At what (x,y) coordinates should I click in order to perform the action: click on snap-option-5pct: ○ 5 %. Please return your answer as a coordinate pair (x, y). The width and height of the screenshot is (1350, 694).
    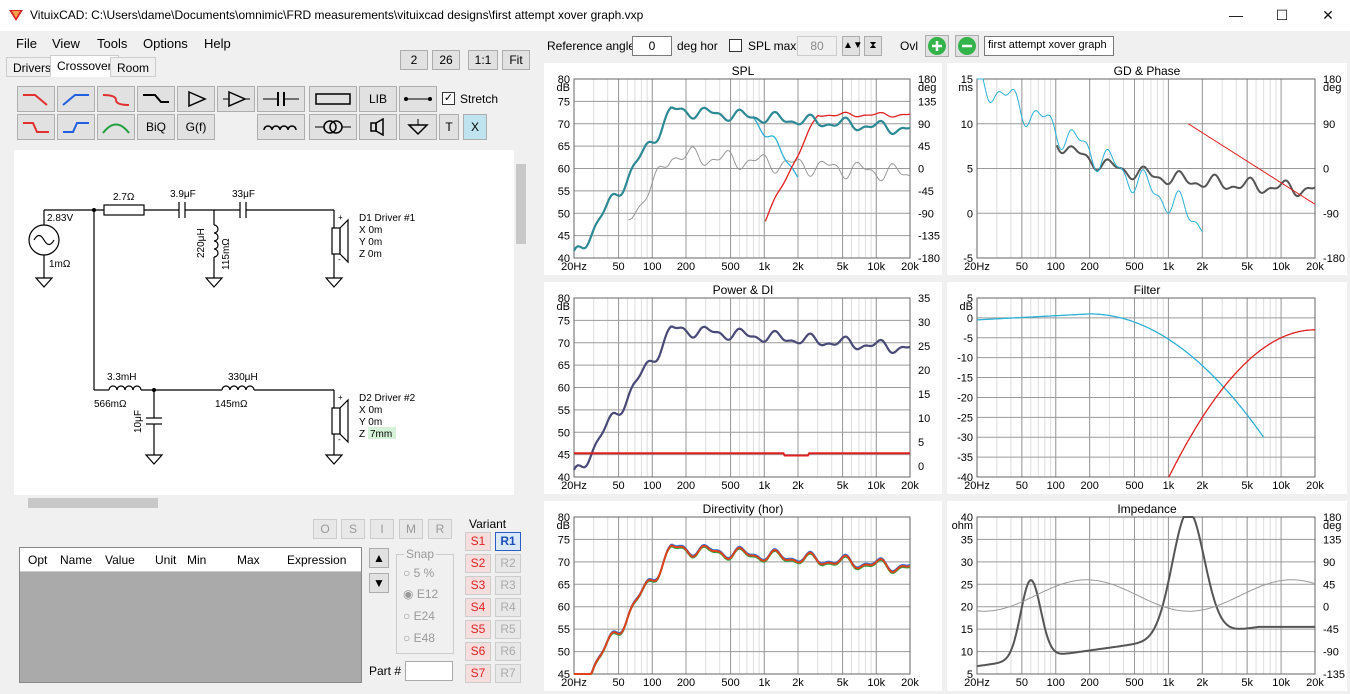
    Looking at the image, I should click on (418, 573).